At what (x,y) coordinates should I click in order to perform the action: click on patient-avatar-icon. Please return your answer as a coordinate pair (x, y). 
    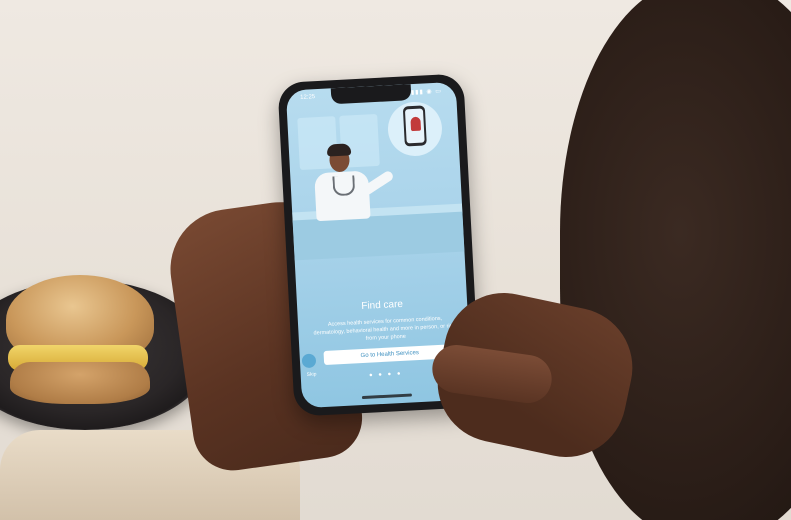
    Looking at the image, I should click on (416, 124).